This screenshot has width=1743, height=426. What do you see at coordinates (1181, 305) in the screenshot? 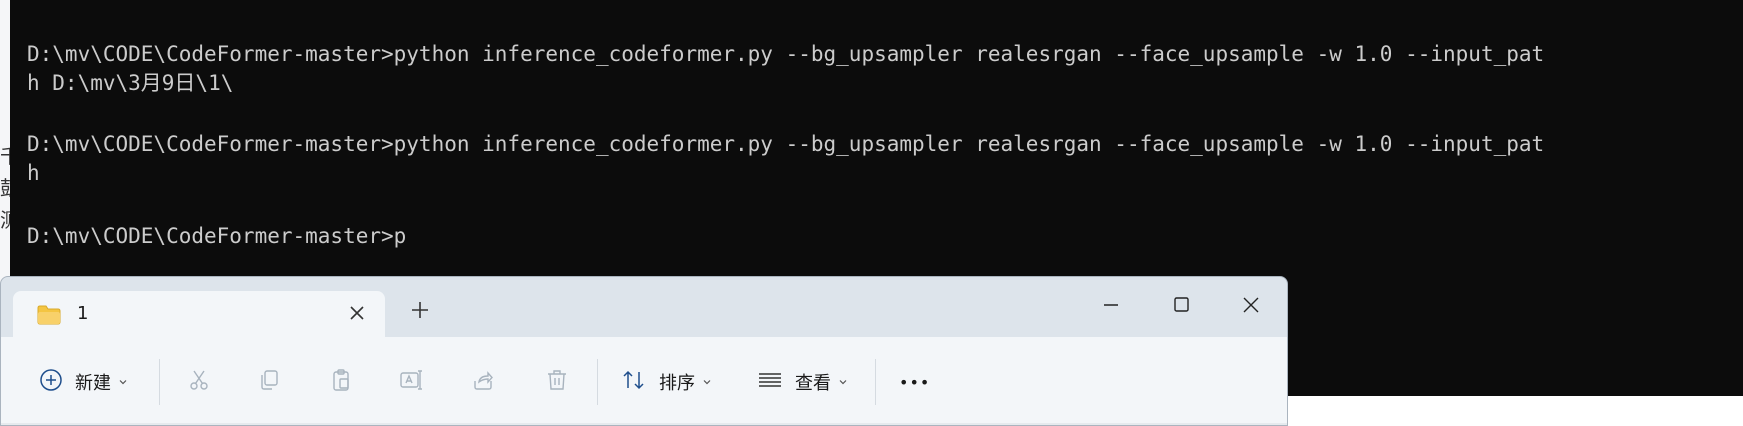
I see `maximize-icon` at bounding box center [1181, 305].